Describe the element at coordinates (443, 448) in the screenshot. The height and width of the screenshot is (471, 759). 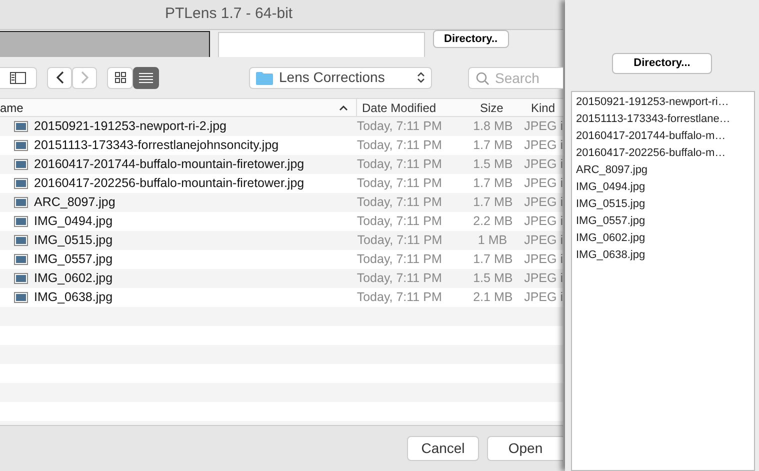
I see `cancel-button: Cancel` at that location.